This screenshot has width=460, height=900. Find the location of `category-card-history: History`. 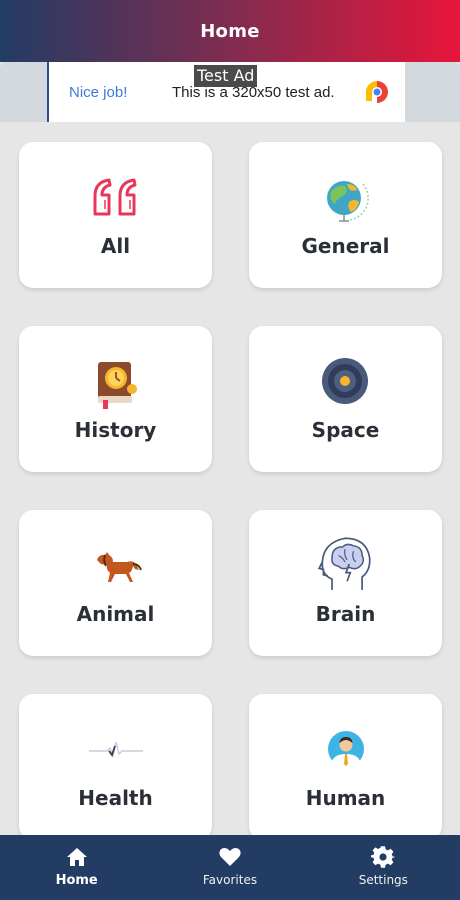

category-card-history: History is located at coordinates (115, 399).